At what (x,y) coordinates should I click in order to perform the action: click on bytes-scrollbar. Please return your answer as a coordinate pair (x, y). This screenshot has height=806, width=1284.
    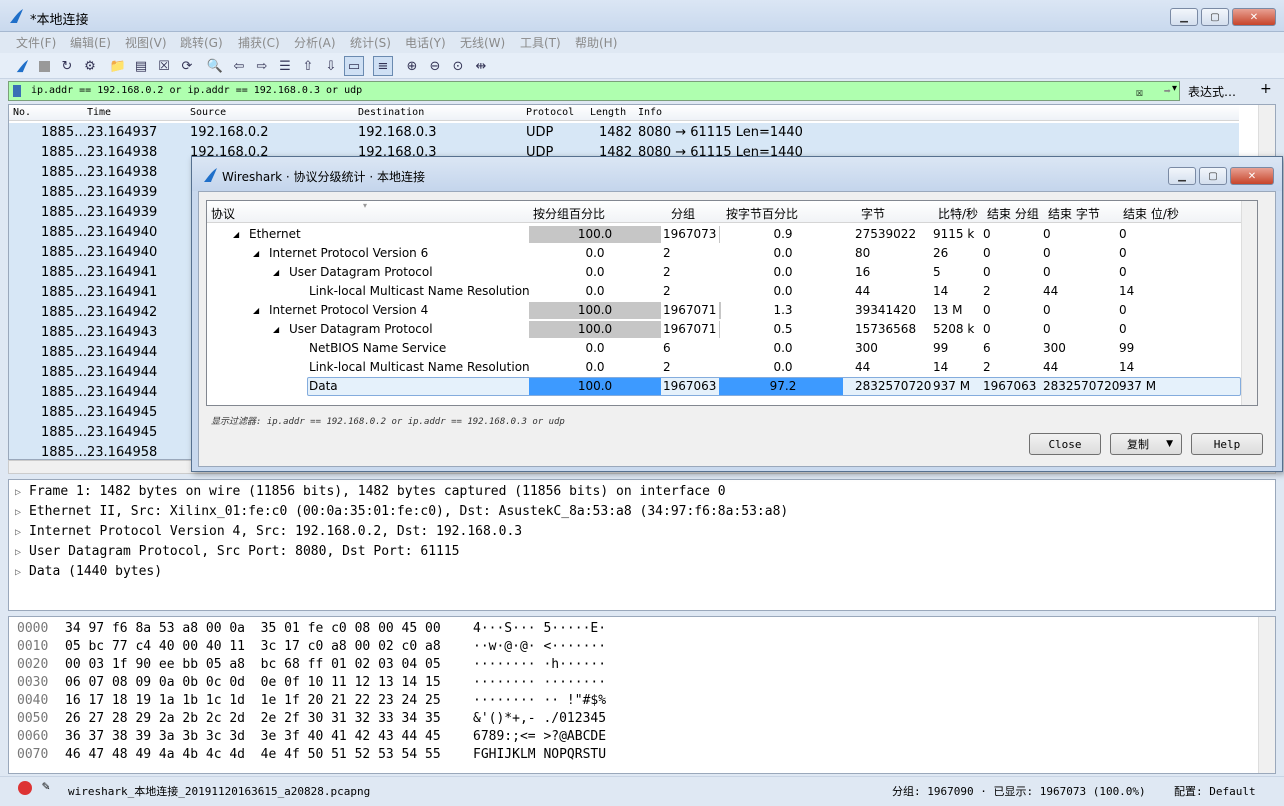
    Looking at the image, I should click on (1266, 695).